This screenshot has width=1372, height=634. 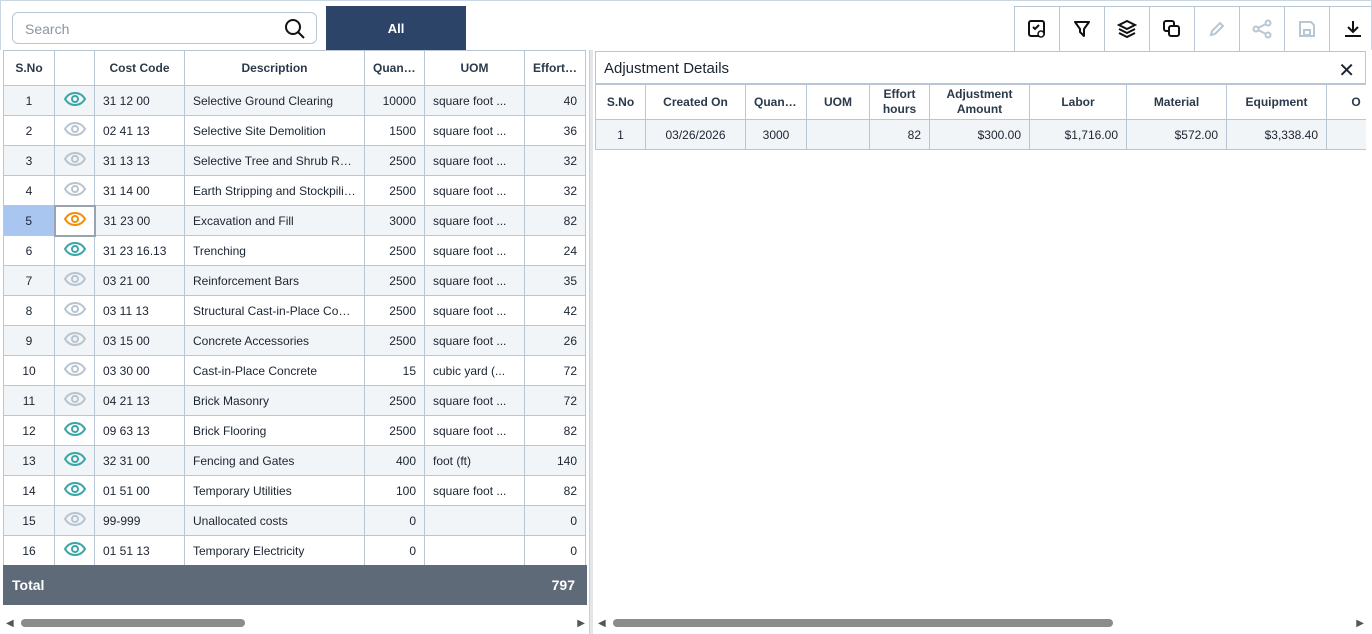 What do you see at coordinates (274, 490) in the screenshot?
I see `description: Temporary Utilities` at bounding box center [274, 490].